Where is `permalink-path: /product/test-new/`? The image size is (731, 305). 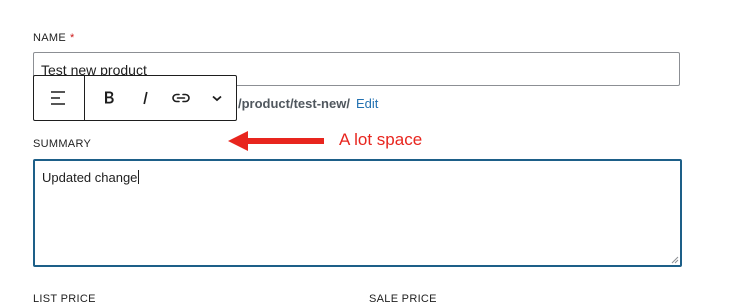
permalink-path: /product/test-new/ is located at coordinates (294, 103).